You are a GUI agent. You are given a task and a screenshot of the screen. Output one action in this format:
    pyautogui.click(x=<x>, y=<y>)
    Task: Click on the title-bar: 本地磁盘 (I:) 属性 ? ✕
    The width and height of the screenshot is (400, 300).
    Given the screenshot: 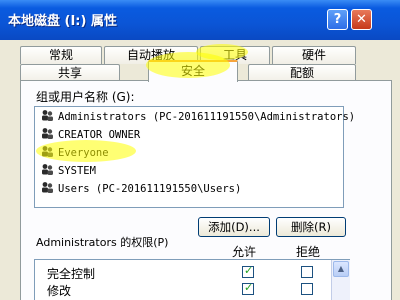 What is the action you would take?
    pyautogui.click(x=200, y=20)
    